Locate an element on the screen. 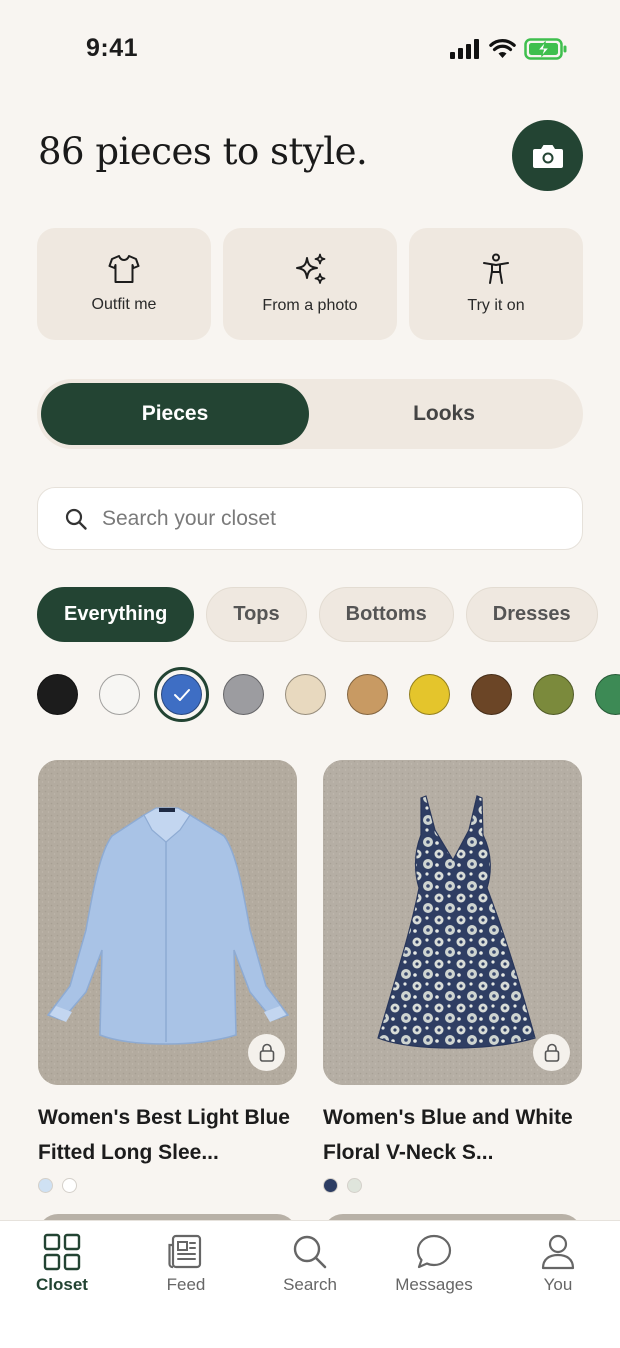 Image resolution: width=620 pixels, height=1348 pixels. tab-you-label: You is located at coordinates (558, 1284).